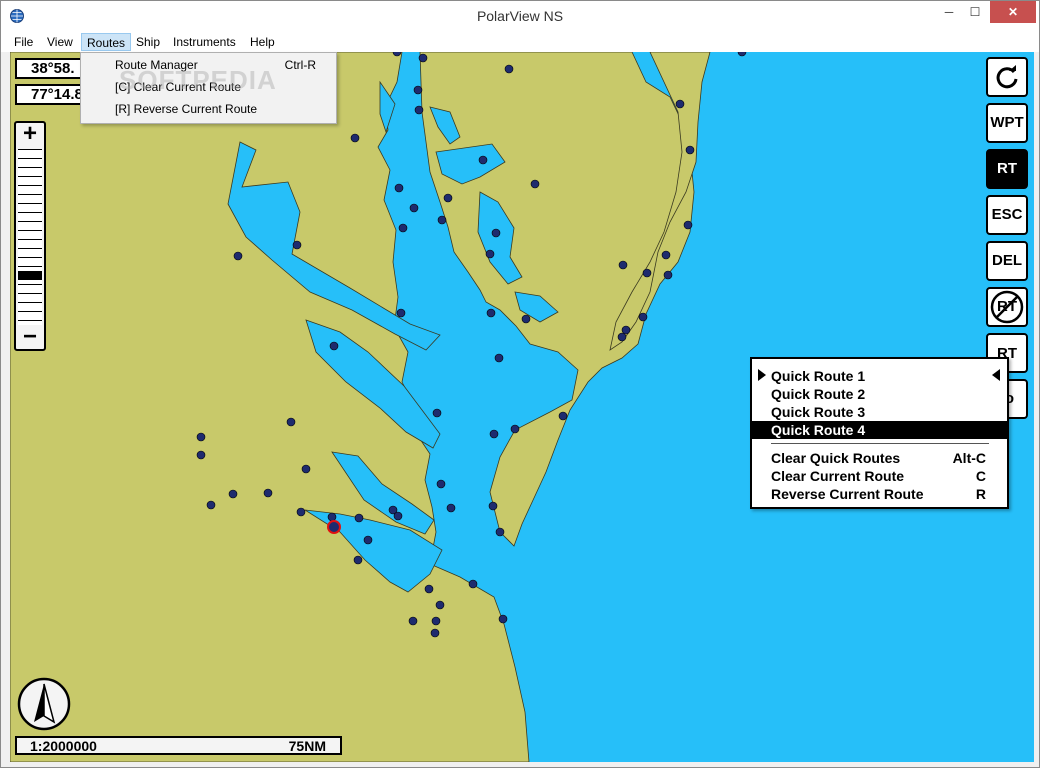 Image resolution: width=1040 pixels, height=768 pixels. Describe the element at coordinates (334, 527) in the screenshot. I see `selected-waypoint` at that location.